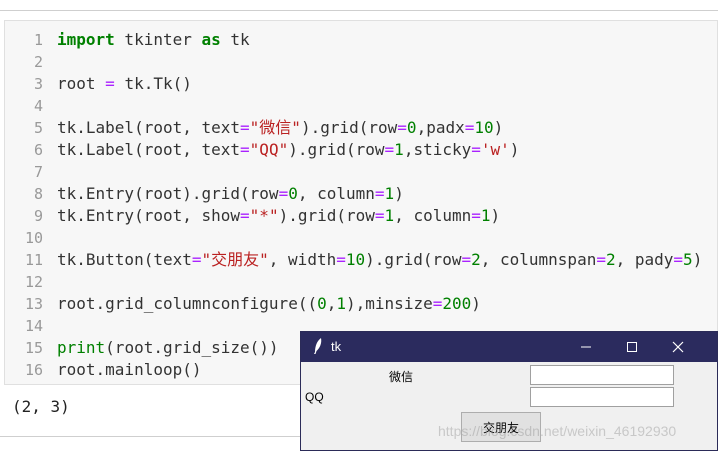 The image size is (718, 451). Describe the element at coordinates (158, 39) in the screenshot. I see `code-token: tkinter` at that location.